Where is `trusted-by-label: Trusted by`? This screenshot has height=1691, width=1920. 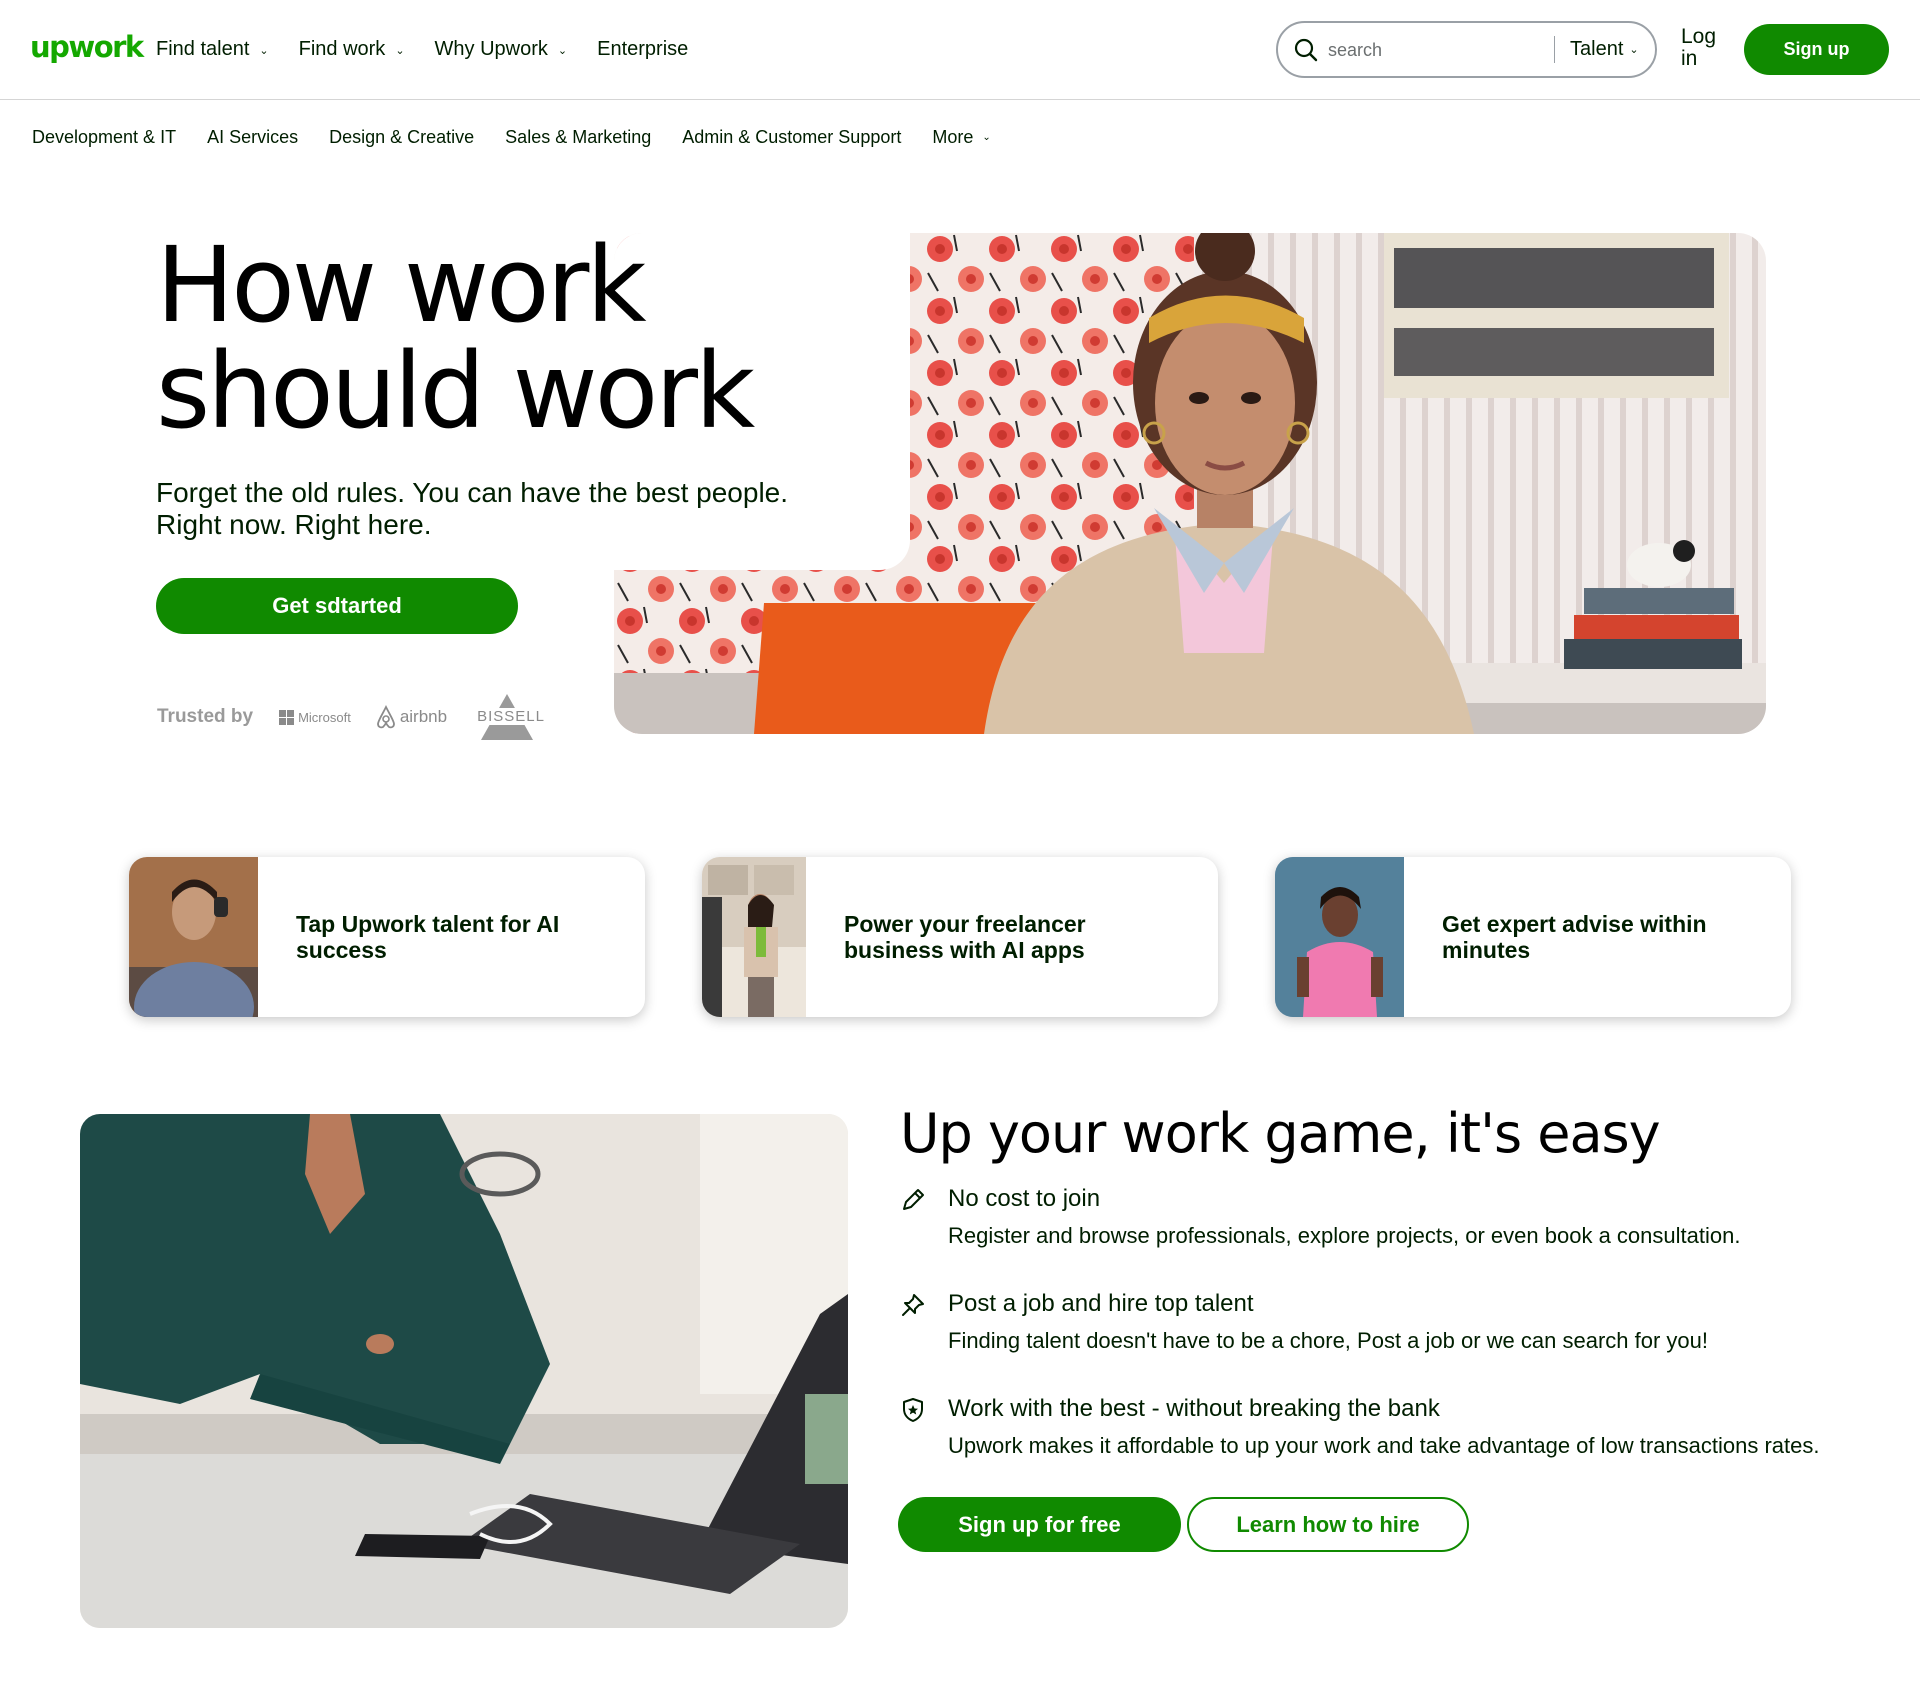 trusted-by-label: Trusted by is located at coordinates (205, 716).